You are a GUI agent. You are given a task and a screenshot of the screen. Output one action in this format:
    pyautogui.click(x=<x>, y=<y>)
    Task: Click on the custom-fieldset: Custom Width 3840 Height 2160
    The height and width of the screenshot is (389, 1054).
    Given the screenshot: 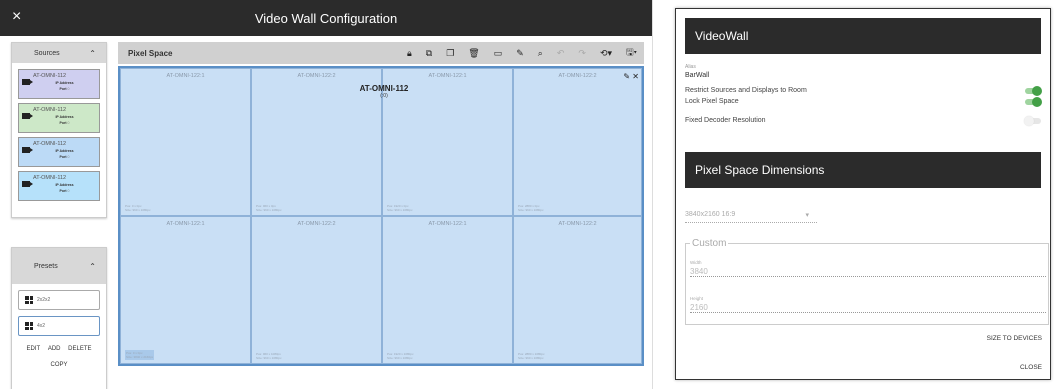 What is the action you would take?
    pyautogui.click(x=867, y=281)
    